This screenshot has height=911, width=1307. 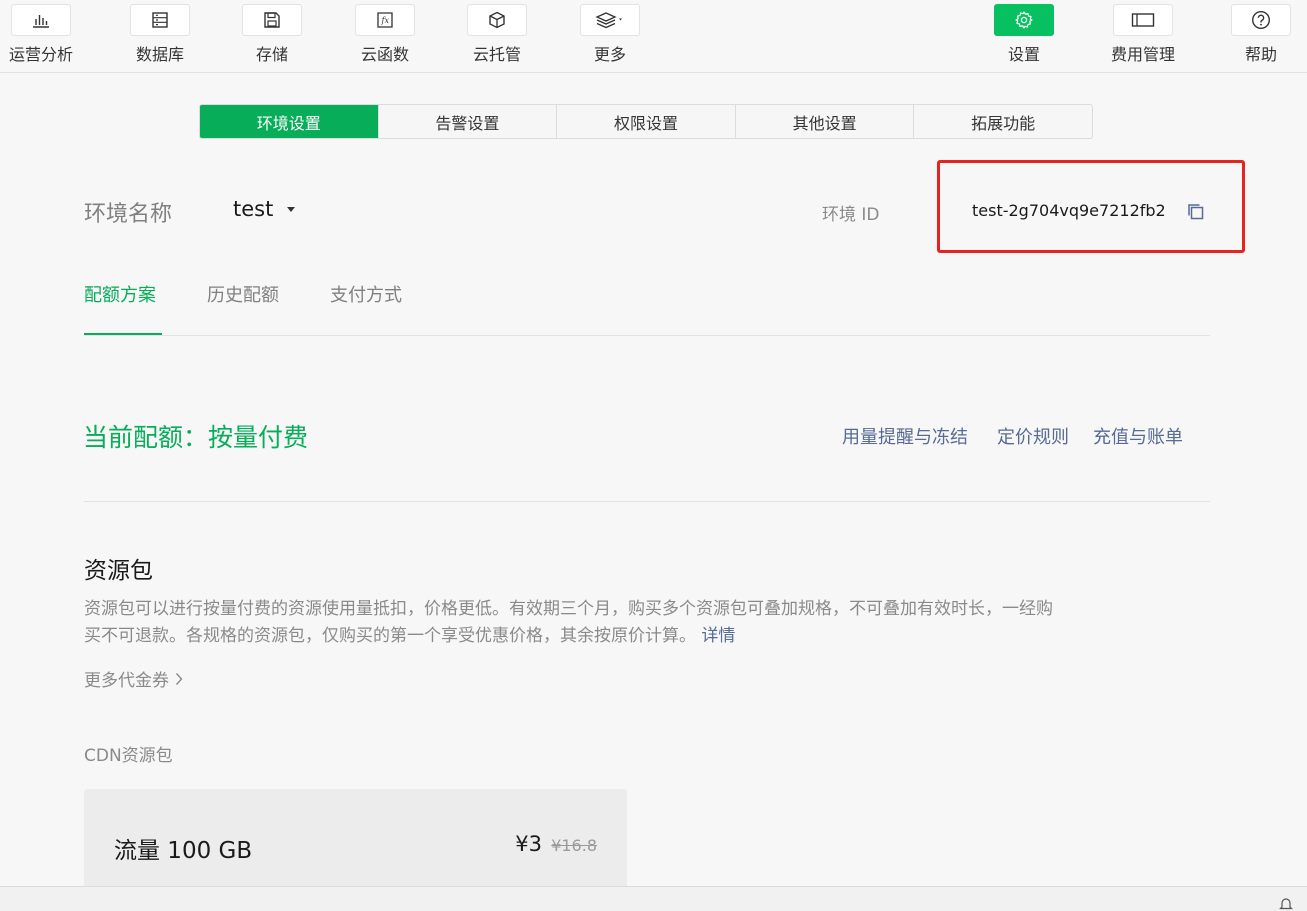 I want to click on toolbar-item-more: 更多, so click(x=610, y=35).